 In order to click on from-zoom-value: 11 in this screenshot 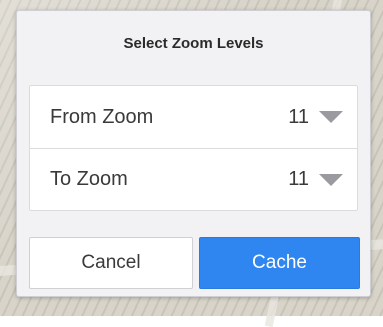, I will do `click(298, 116)`.